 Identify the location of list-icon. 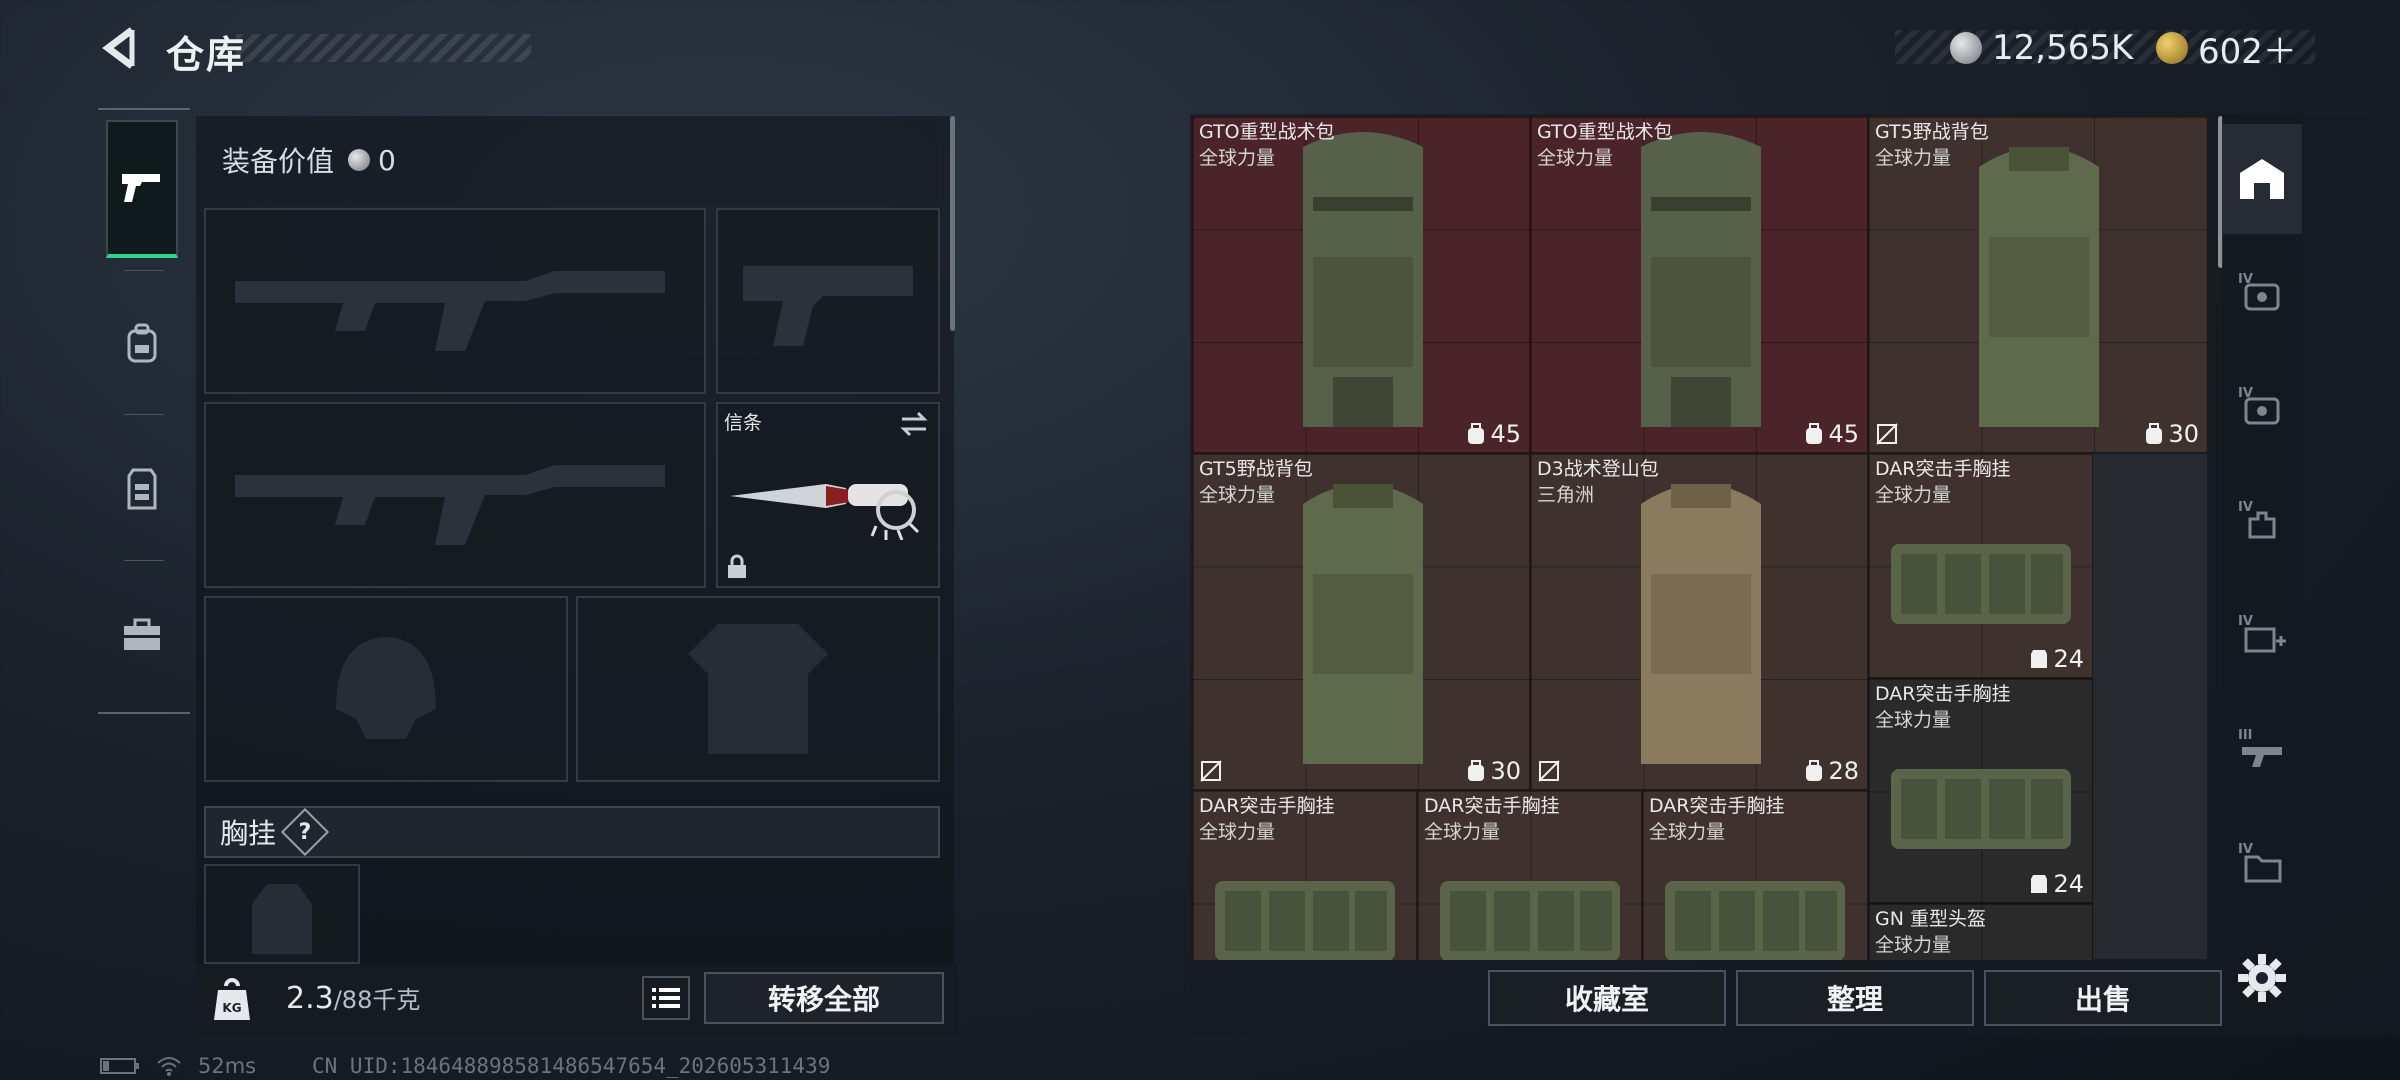
(666, 998).